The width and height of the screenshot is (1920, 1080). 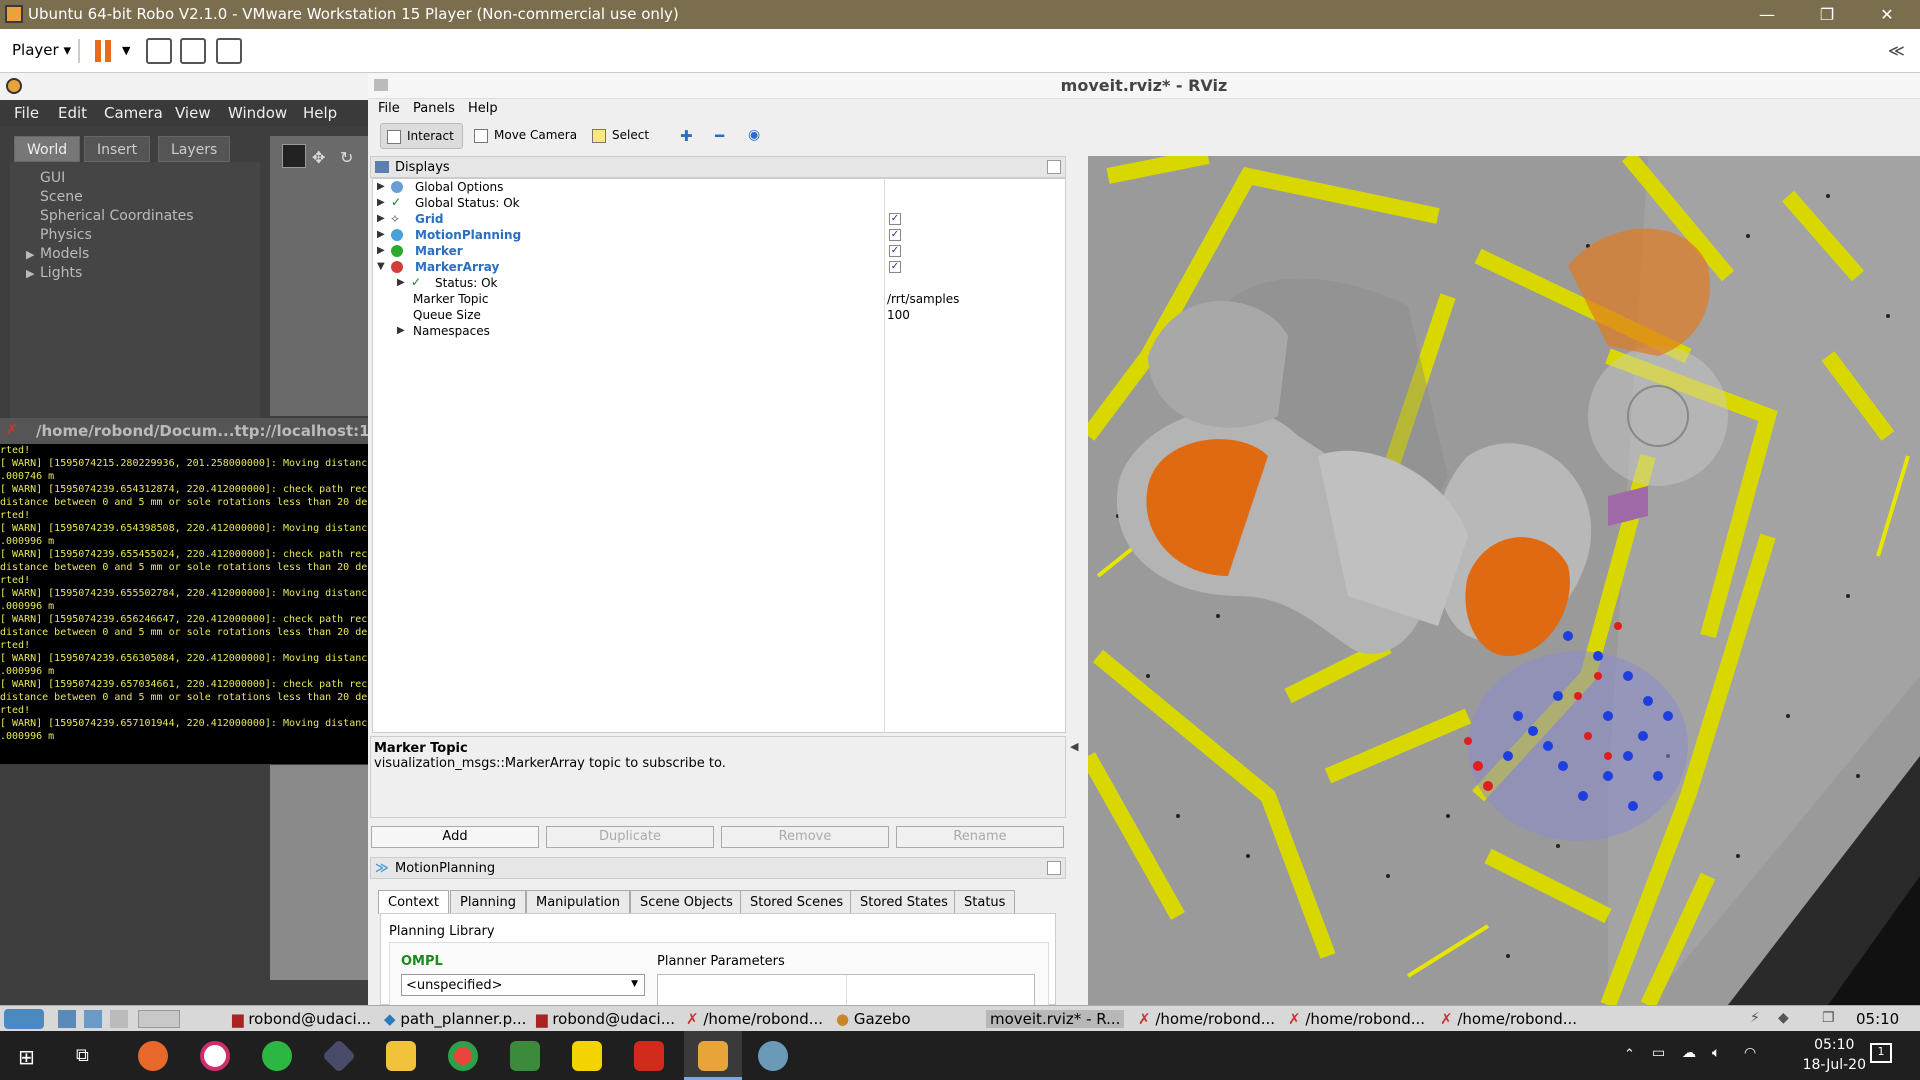 What do you see at coordinates (1877, 1019) in the screenshot?
I see `guest-clock: 05:10` at bounding box center [1877, 1019].